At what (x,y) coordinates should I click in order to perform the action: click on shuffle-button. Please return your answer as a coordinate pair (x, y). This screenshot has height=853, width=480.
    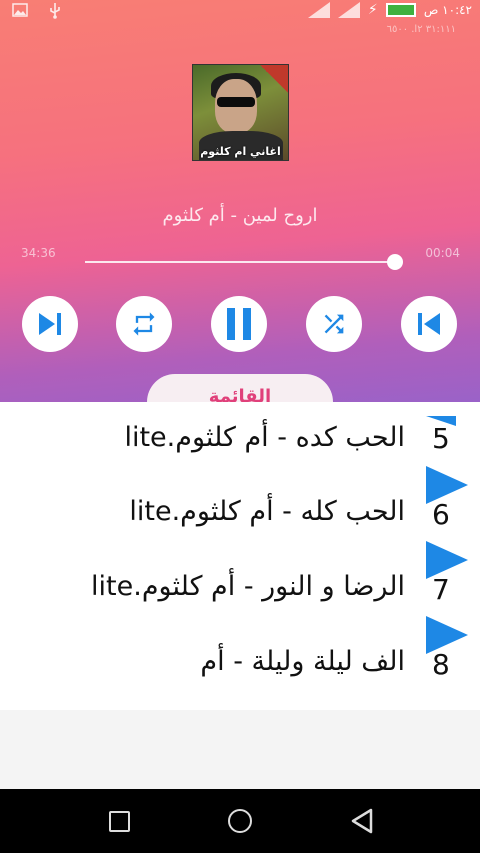
    Looking at the image, I should click on (334, 324).